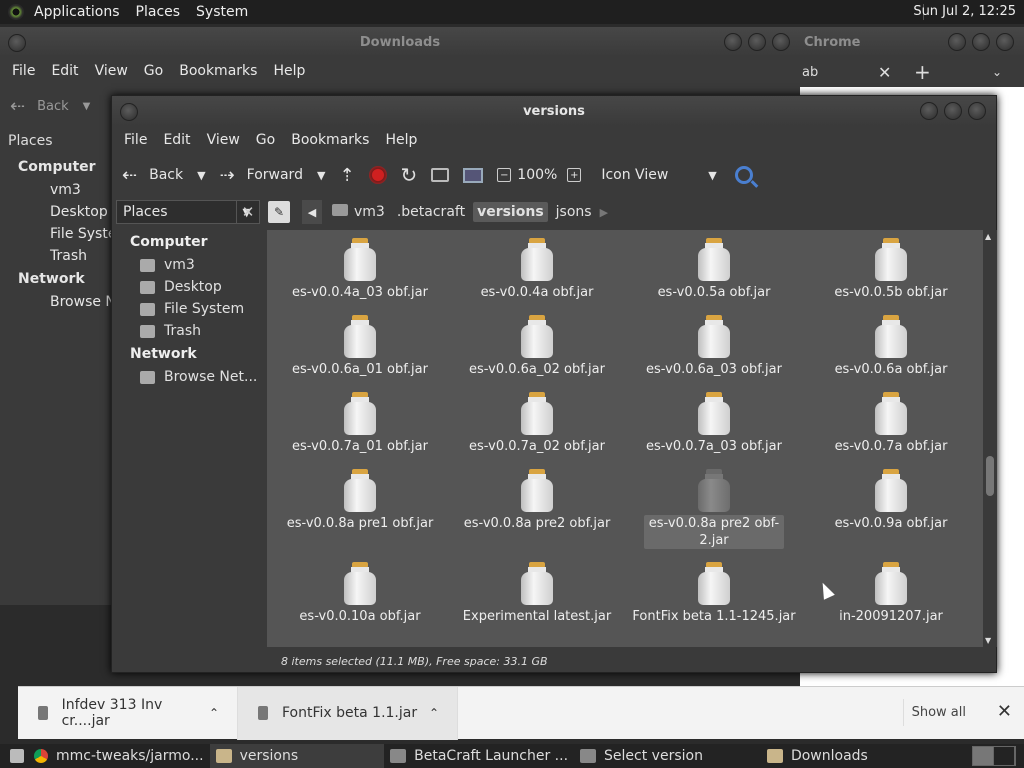 This screenshot has height=768, width=1024. What do you see at coordinates (884, 72) in the screenshot?
I see `close-tab-icon: ✕` at bounding box center [884, 72].